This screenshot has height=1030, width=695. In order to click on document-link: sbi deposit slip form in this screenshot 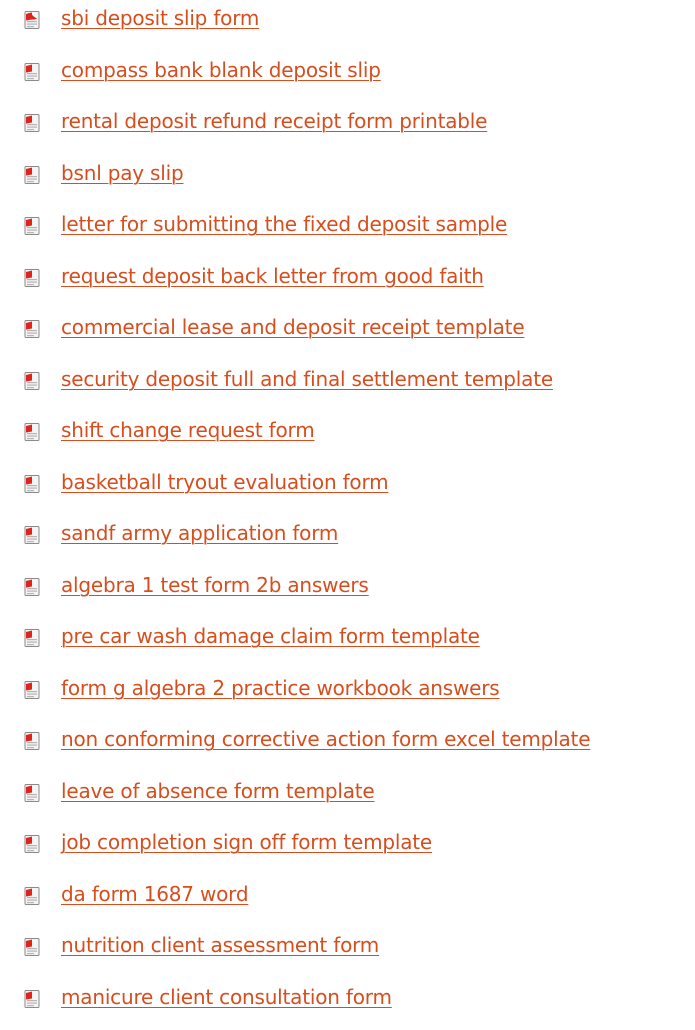, I will do `click(160, 18)`.